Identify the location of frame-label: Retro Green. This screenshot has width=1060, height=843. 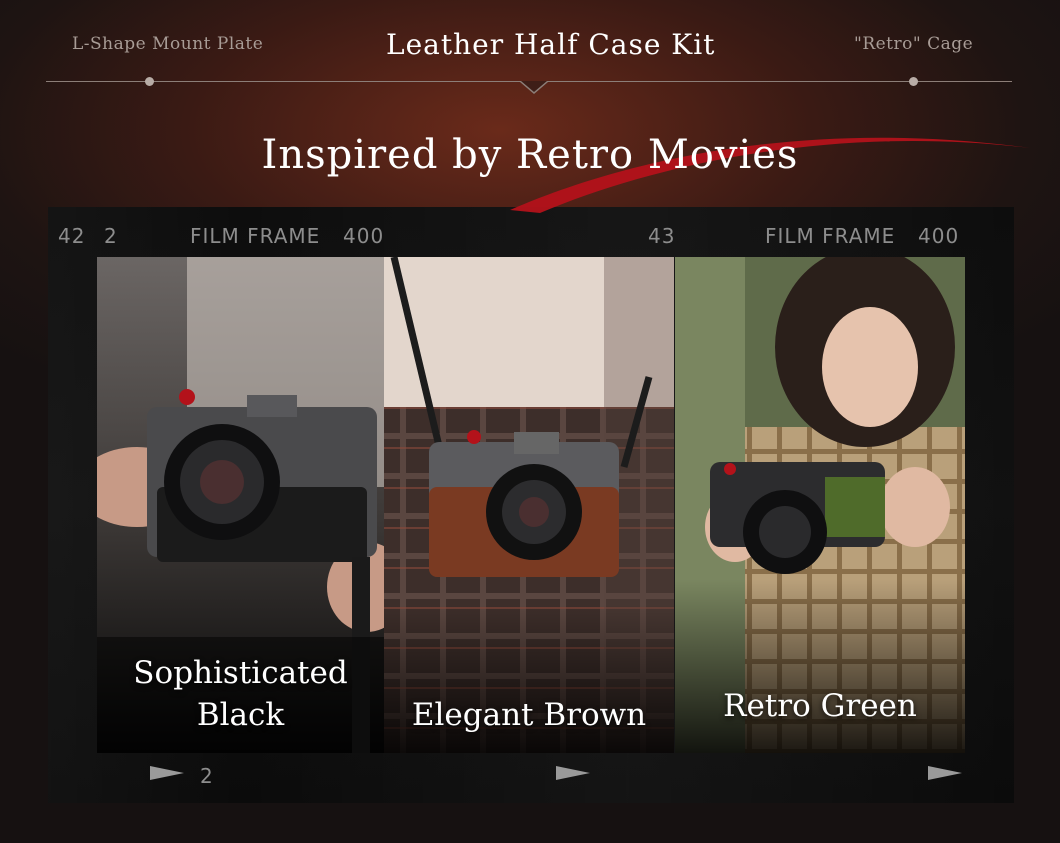
(820, 706).